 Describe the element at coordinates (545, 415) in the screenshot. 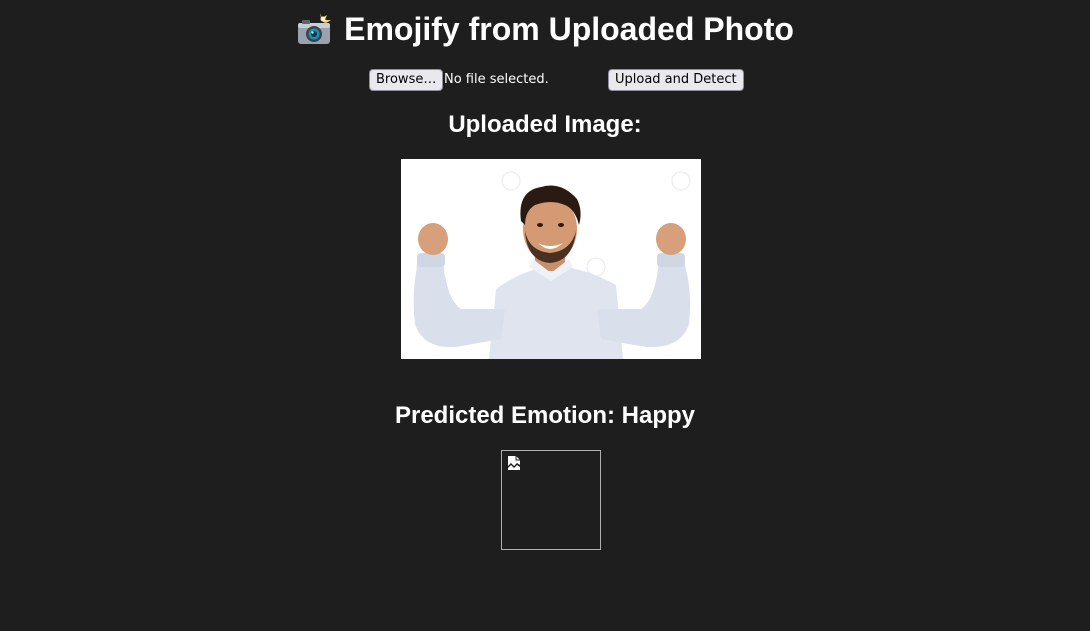

I see `predicted-emotion-heading: Predicted Emotion: Happy` at that location.